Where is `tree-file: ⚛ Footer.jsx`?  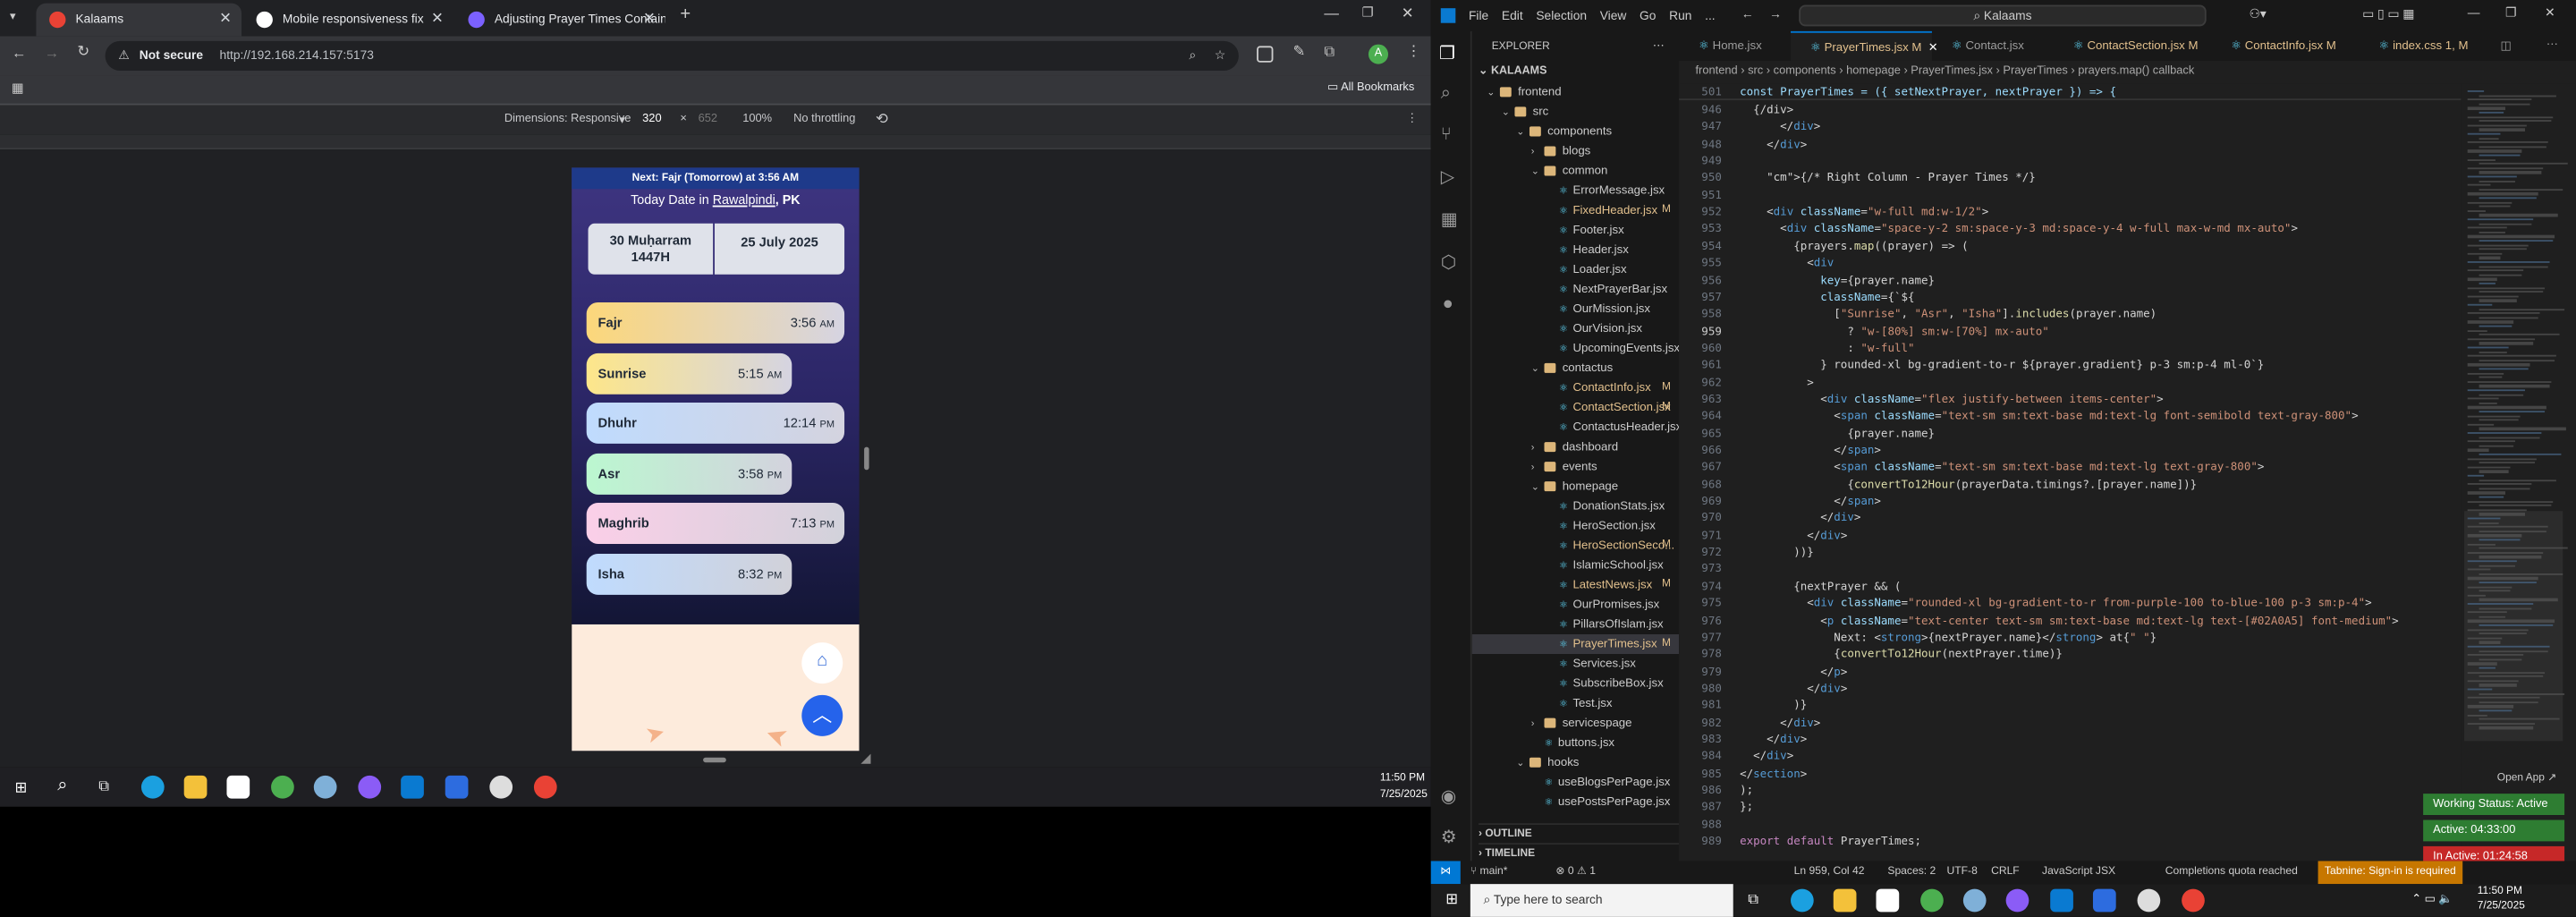
tree-file: ⚛ Footer.jsx is located at coordinates (1575, 230).